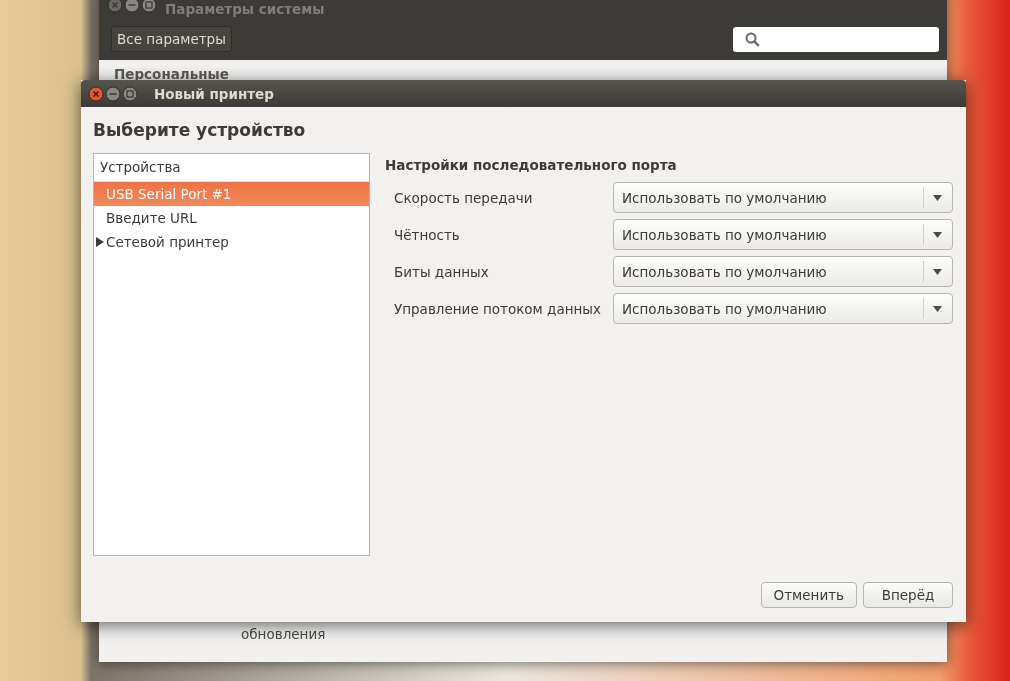  What do you see at coordinates (463, 197) in the screenshot?
I see `field-label: Скорость передачи` at bounding box center [463, 197].